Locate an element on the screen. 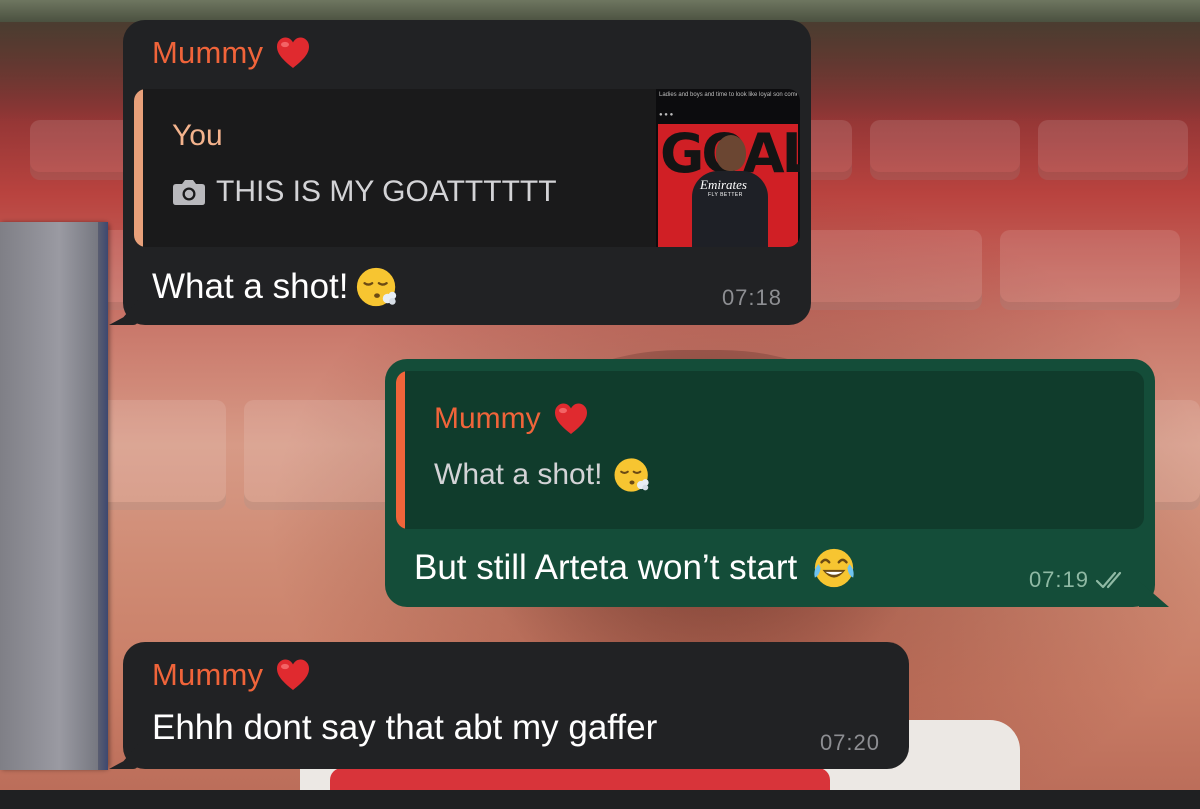  message-meta: 07:19 is located at coordinates (1078, 580).